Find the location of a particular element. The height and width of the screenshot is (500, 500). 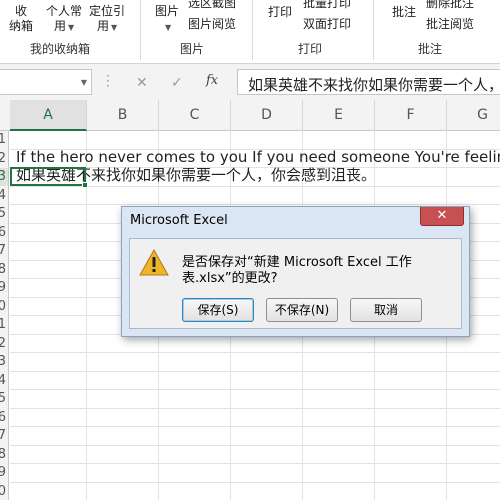

cancel-button: 取消 is located at coordinates (386, 310).